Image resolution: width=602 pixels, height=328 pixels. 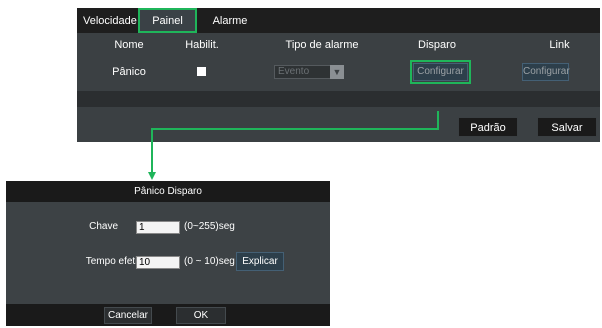 I want to click on column-header-tipo: Tipo de alarme, so click(x=322, y=45).